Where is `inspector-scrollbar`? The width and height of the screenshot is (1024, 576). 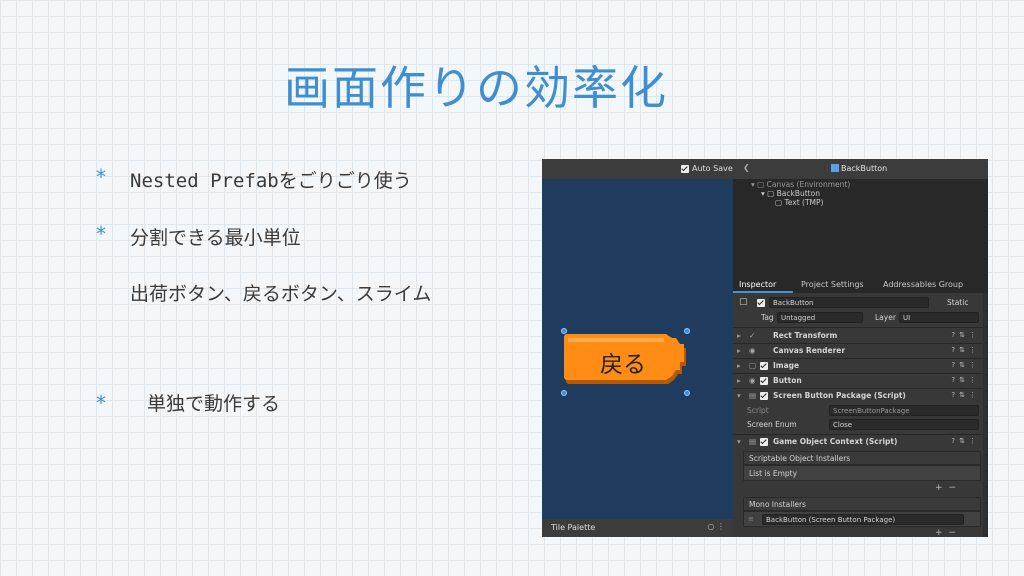 inspector-scrollbar is located at coordinates (985, 415).